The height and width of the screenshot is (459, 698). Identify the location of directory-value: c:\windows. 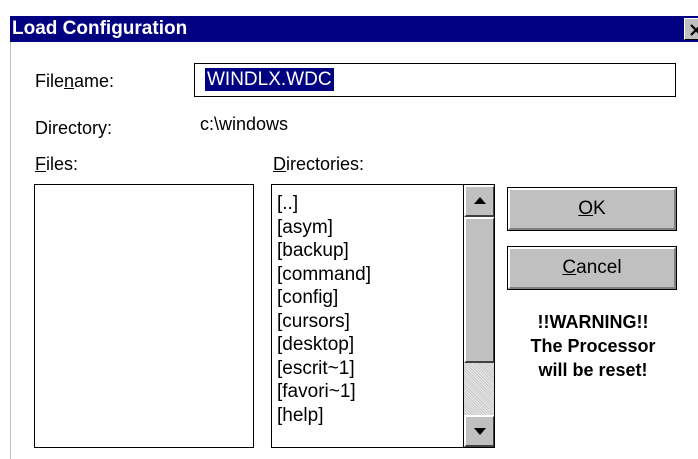
(244, 124).